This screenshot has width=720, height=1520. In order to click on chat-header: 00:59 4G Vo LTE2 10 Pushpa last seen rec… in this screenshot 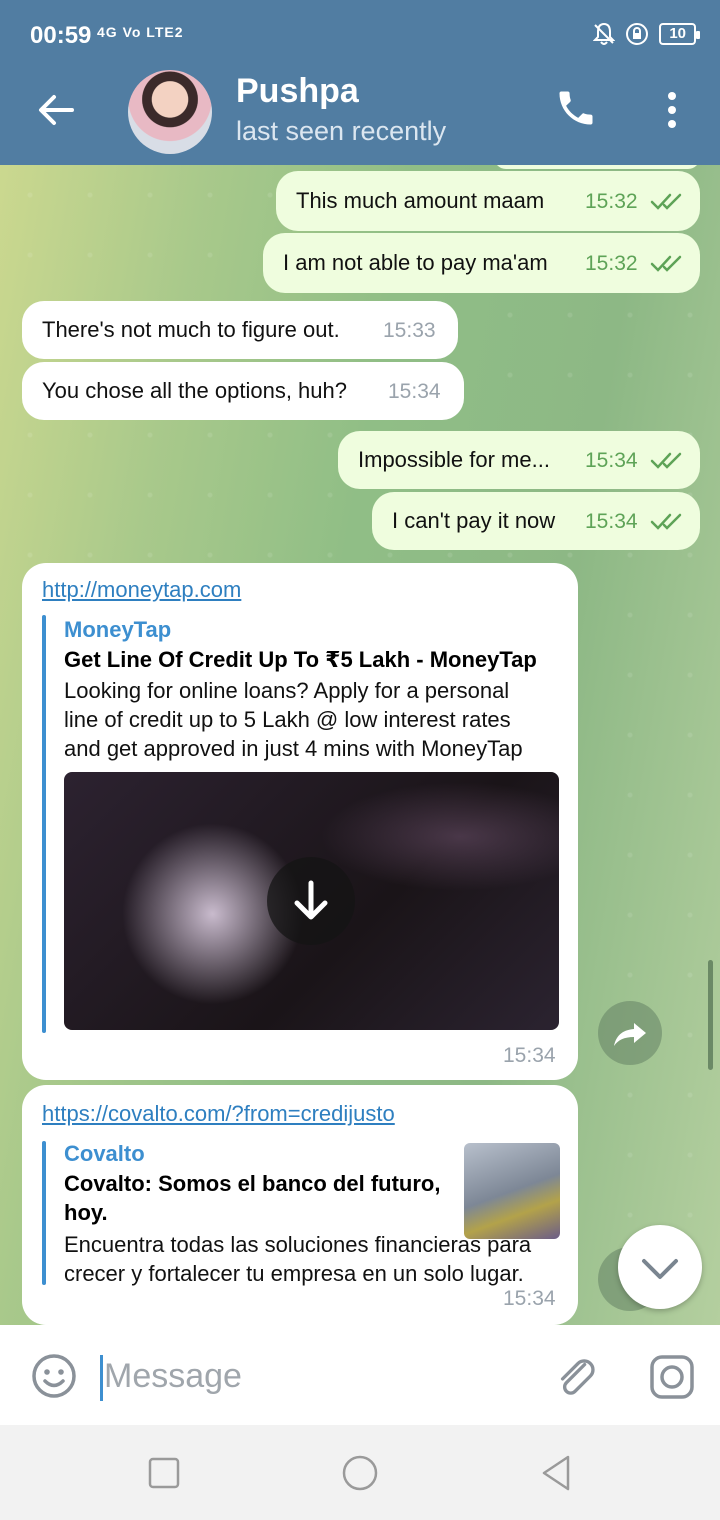, I will do `click(360, 82)`.